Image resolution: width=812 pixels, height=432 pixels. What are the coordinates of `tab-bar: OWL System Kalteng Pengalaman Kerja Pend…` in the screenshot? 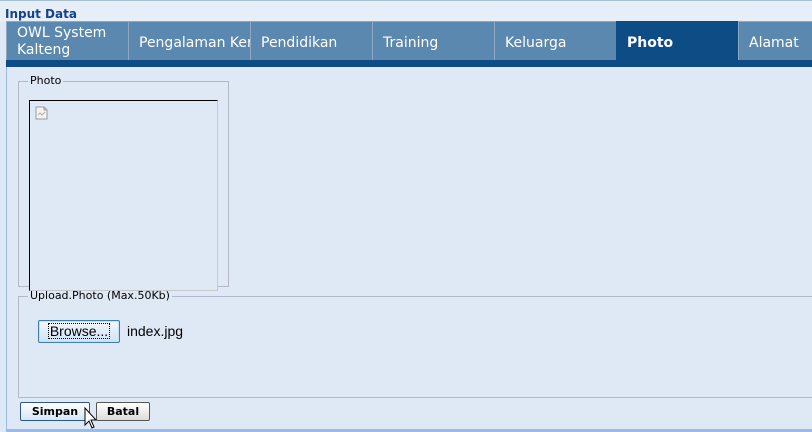 It's located at (409, 41).